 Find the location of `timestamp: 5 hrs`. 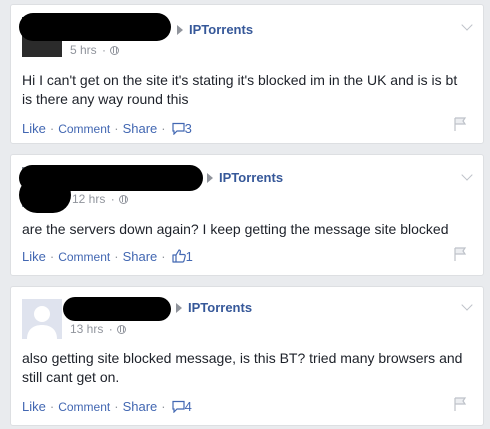

timestamp: 5 hrs is located at coordinates (83, 50).